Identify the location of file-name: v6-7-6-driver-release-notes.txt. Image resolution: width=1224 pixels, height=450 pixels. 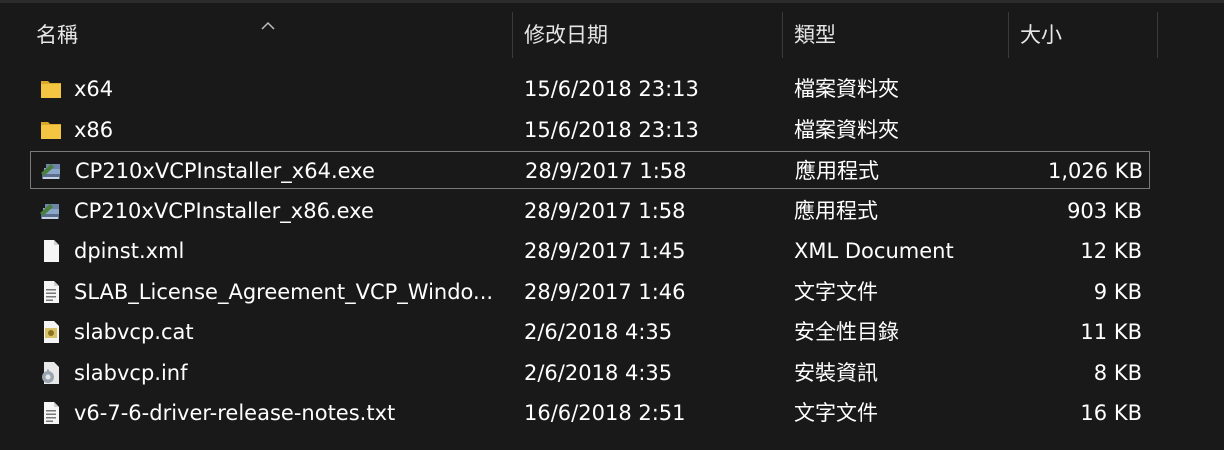
(235, 413).